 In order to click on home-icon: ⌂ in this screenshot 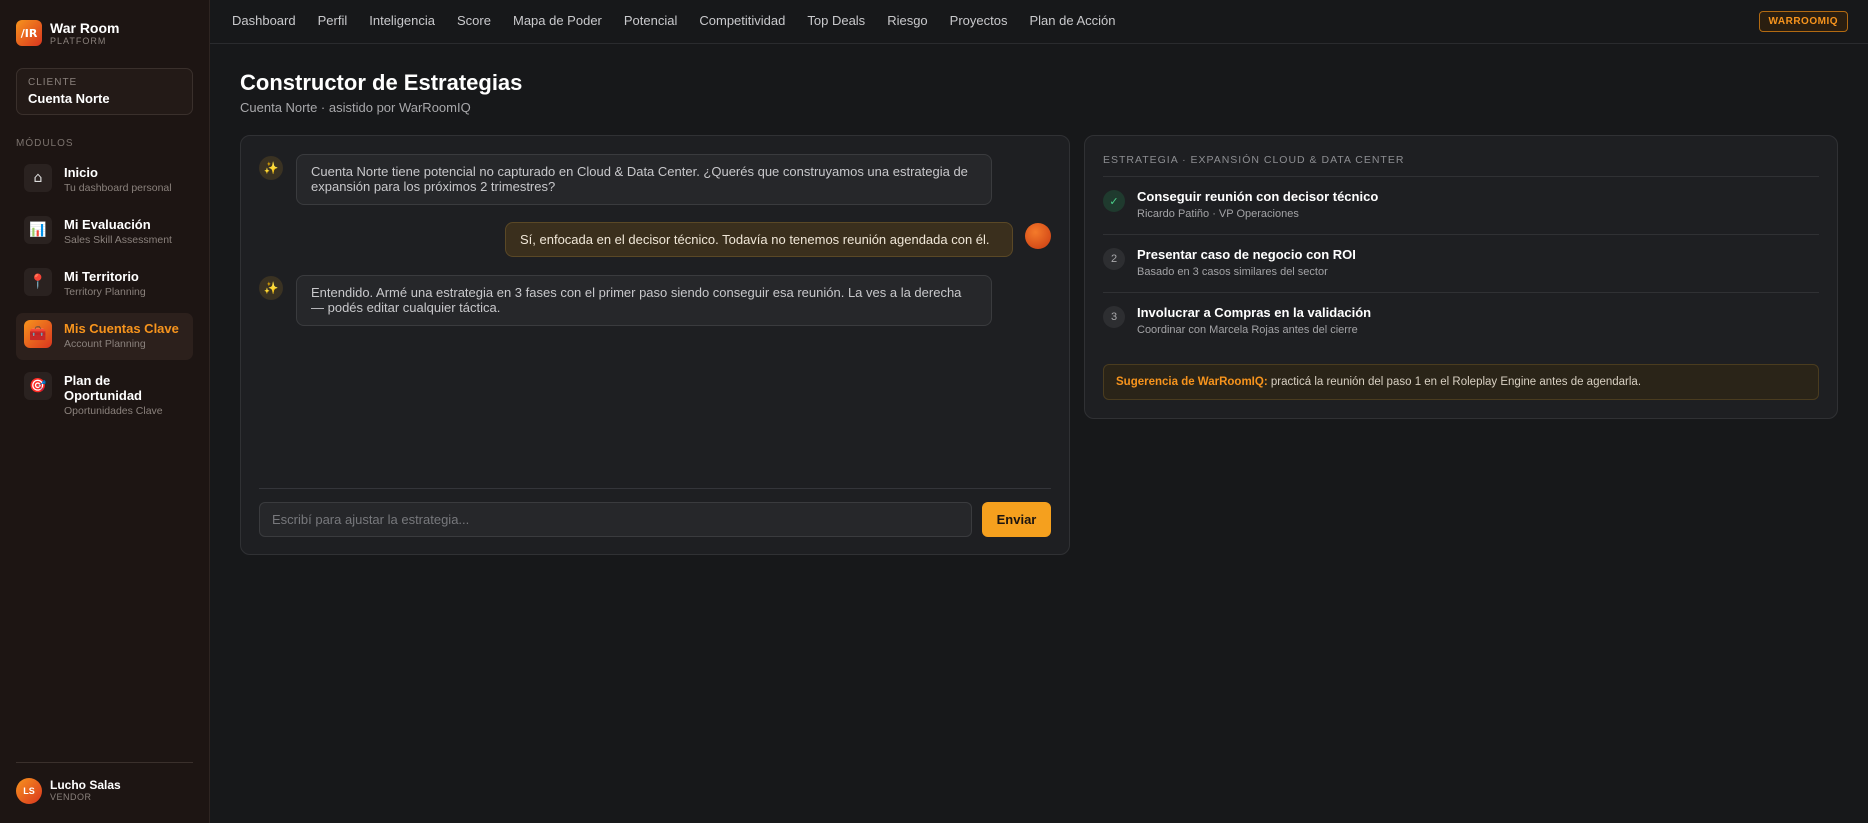, I will do `click(38, 178)`.